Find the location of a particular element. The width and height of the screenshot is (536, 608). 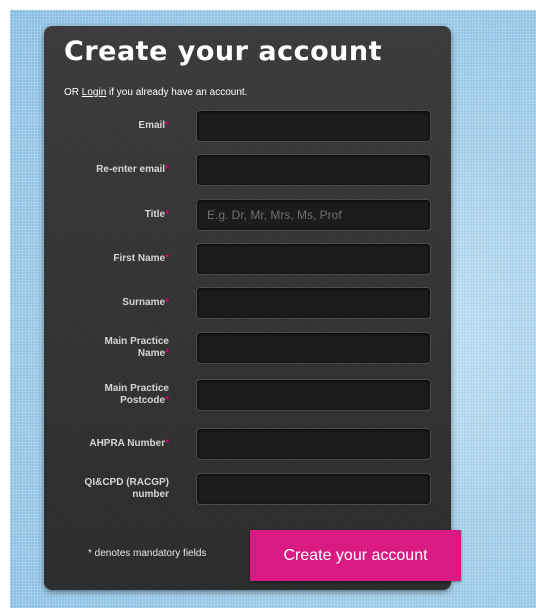

form-row-qicpd: QI&CPD (RACGP) number is located at coordinates (247, 489).